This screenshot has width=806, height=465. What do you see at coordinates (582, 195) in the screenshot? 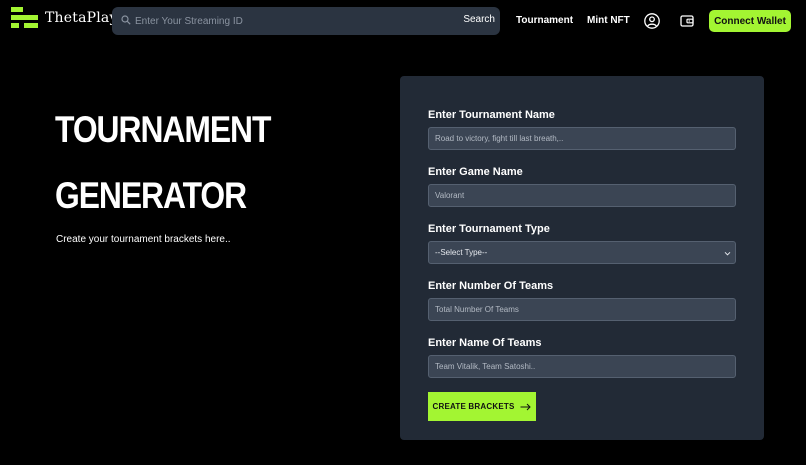
I see `game-name-input` at bounding box center [582, 195].